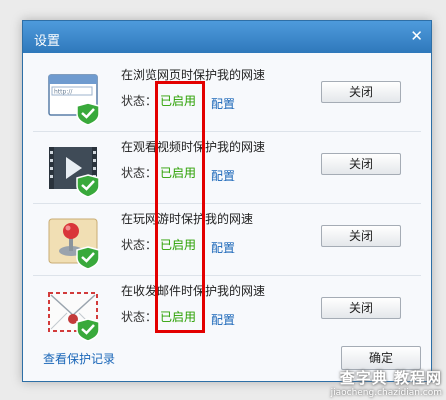 The width and height of the screenshot is (446, 400). Describe the element at coordinates (79, 358) in the screenshot. I see `view-protection-history-link: 查看保护记录` at that location.